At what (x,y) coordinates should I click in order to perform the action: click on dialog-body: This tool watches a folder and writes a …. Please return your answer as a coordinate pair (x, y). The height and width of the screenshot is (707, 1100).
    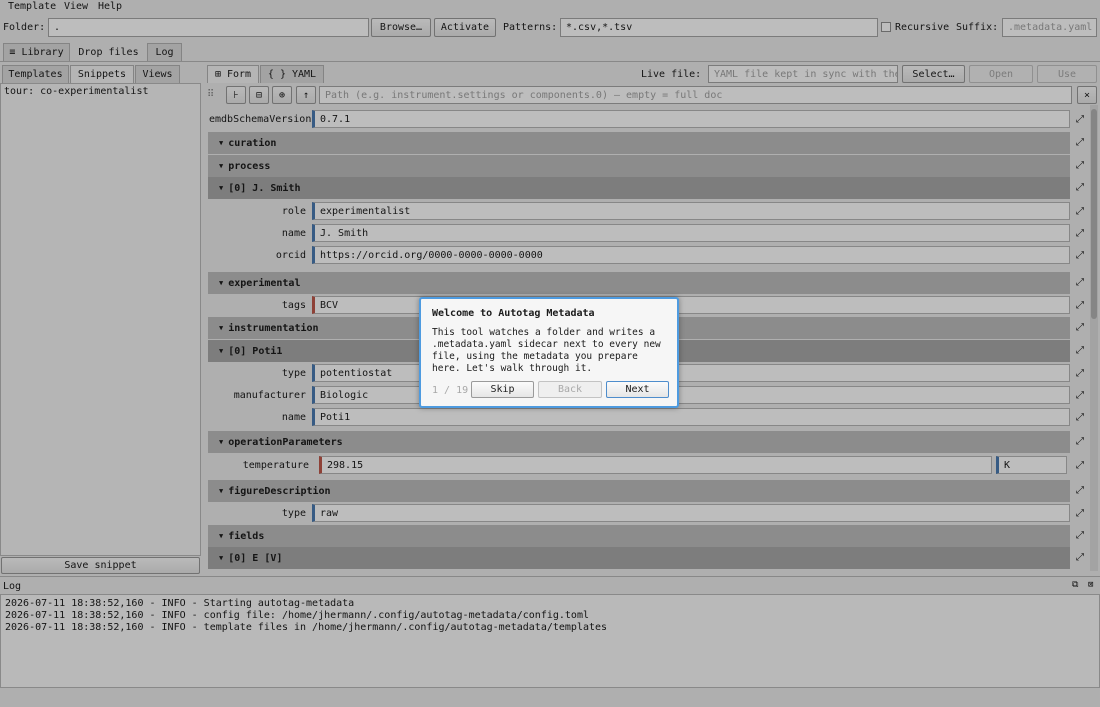
    Looking at the image, I should click on (546, 350).